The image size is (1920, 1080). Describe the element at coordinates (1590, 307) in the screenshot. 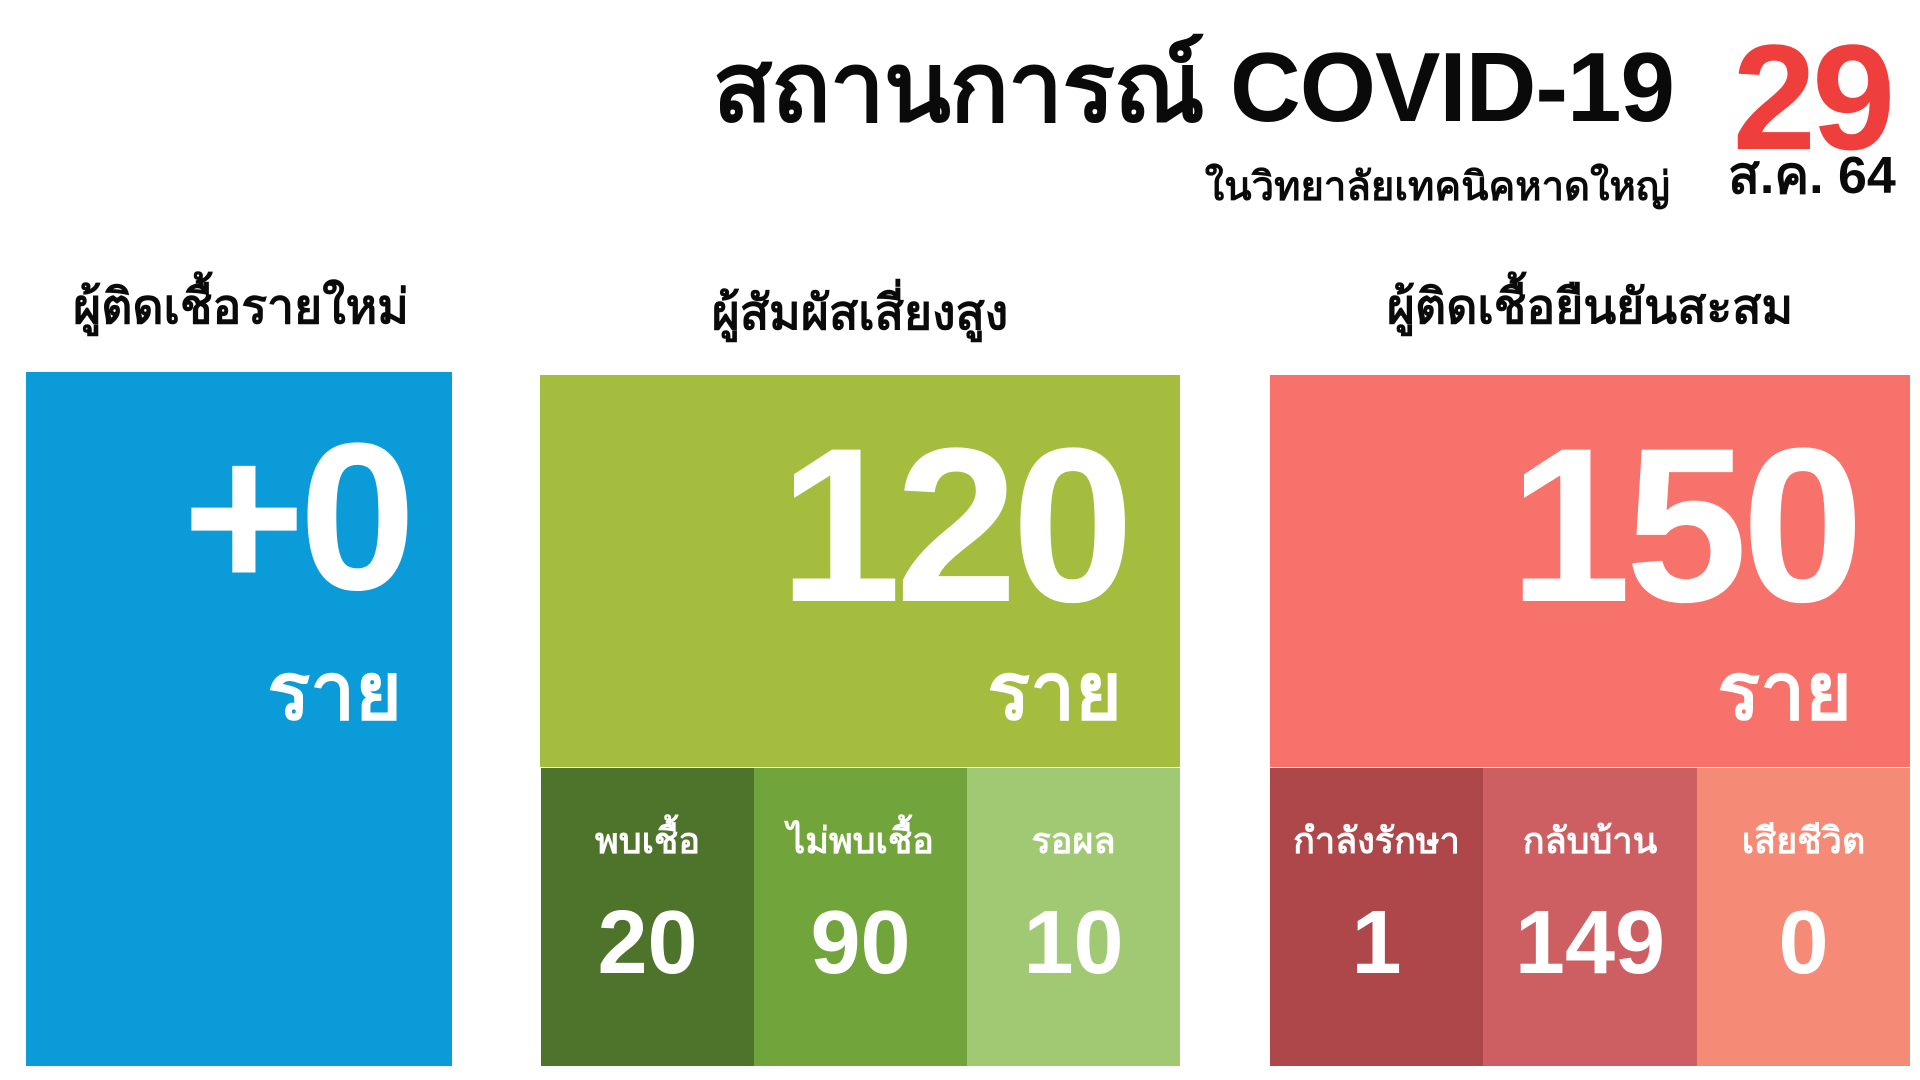

I see `confirmed-heading: ผู้ติดเชื้อยืนยันสะสม` at that location.